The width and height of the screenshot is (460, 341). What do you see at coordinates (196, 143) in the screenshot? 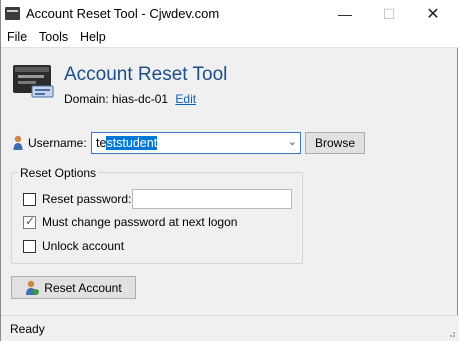
I see `username-combobox: teststudent ⌄` at bounding box center [196, 143].